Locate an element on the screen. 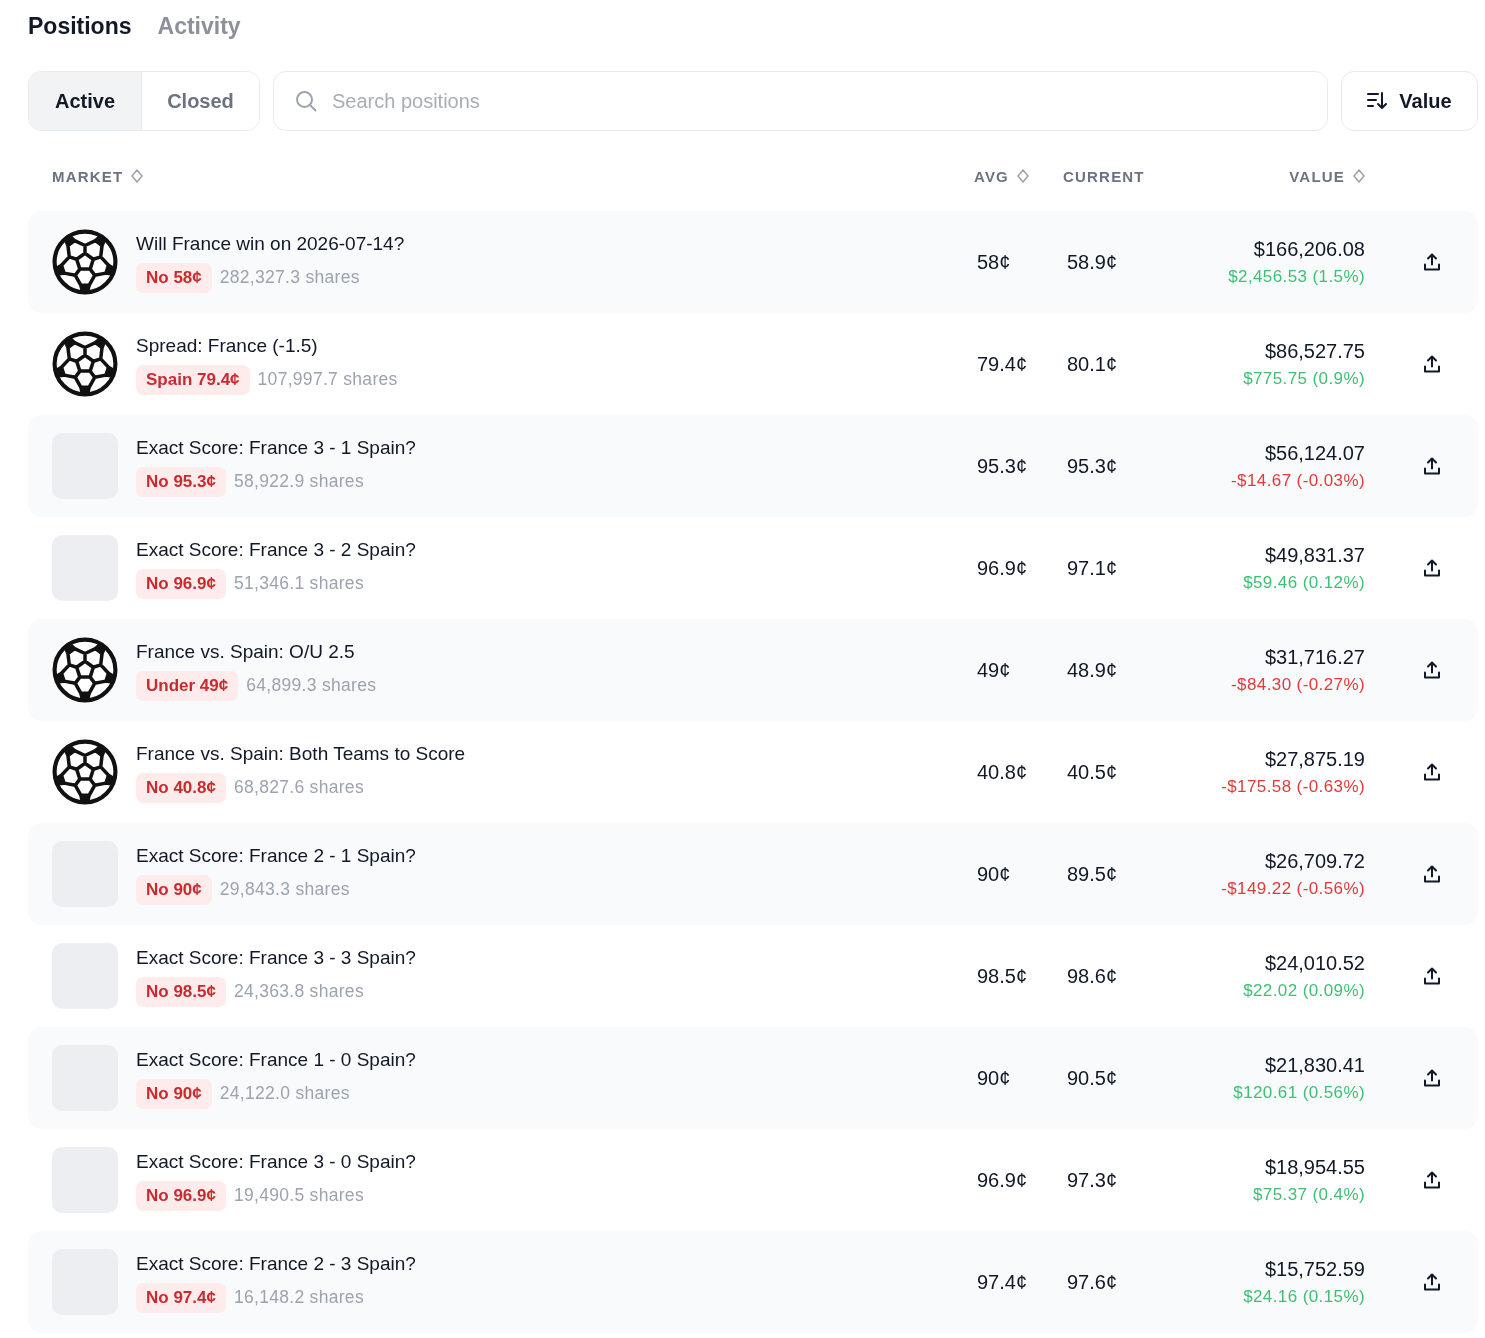 Image resolution: width=1485 pixels, height=1338 pixels. sort-icon is located at coordinates (1377, 101).